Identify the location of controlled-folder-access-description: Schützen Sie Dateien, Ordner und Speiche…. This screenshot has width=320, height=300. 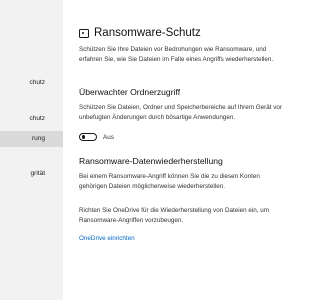
(181, 112).